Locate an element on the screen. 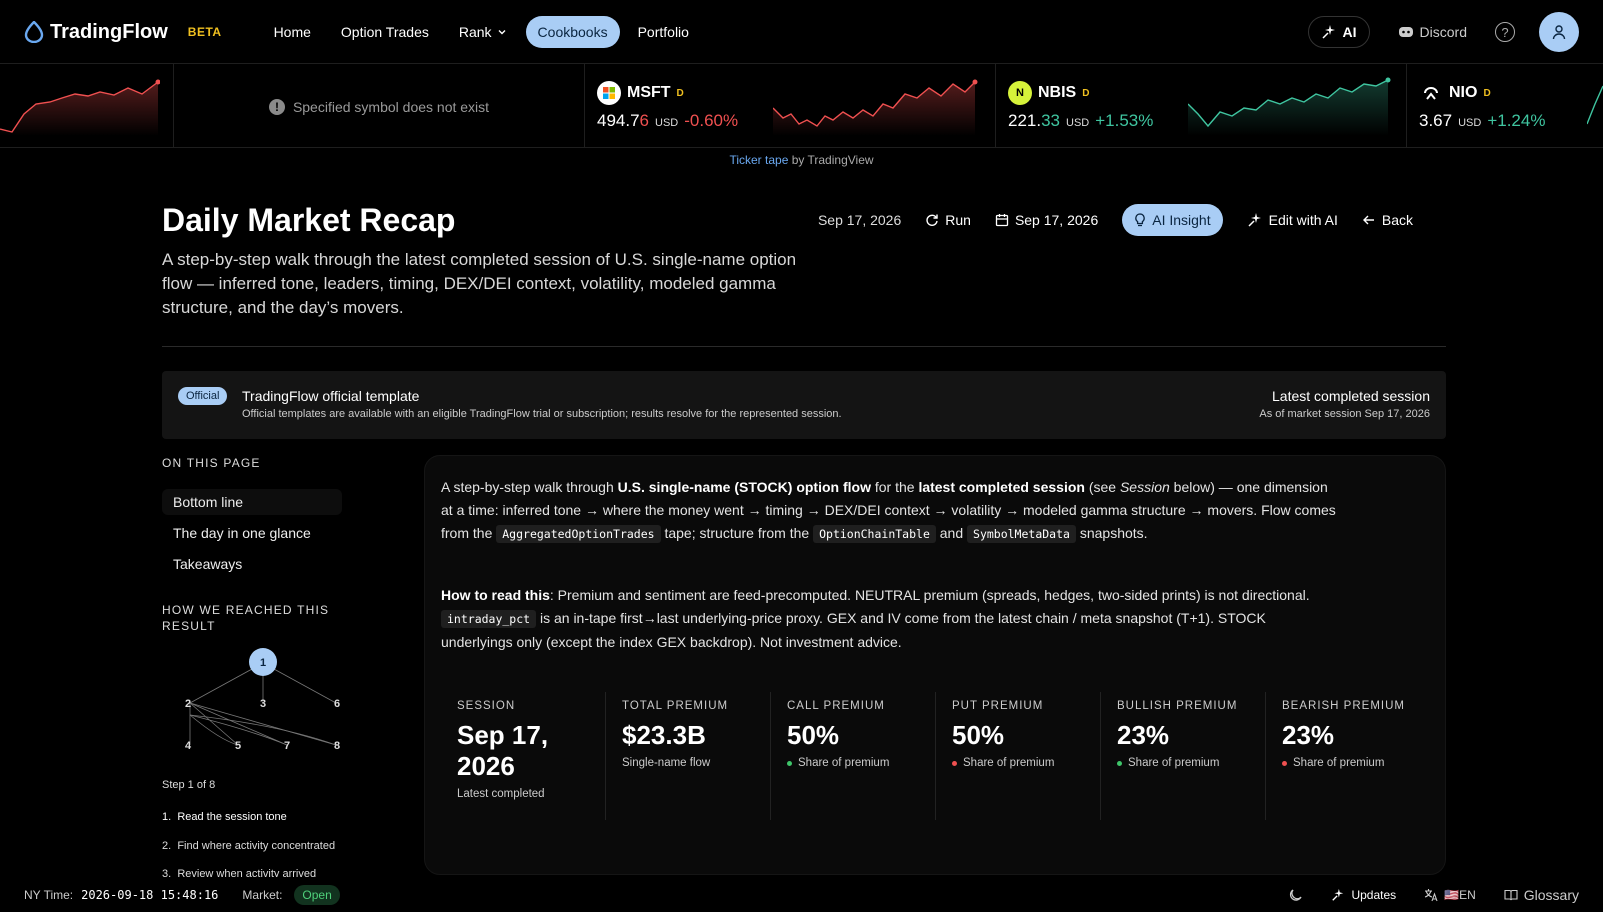  glossary-button: Glossary is located at coordinates (1541, 895).